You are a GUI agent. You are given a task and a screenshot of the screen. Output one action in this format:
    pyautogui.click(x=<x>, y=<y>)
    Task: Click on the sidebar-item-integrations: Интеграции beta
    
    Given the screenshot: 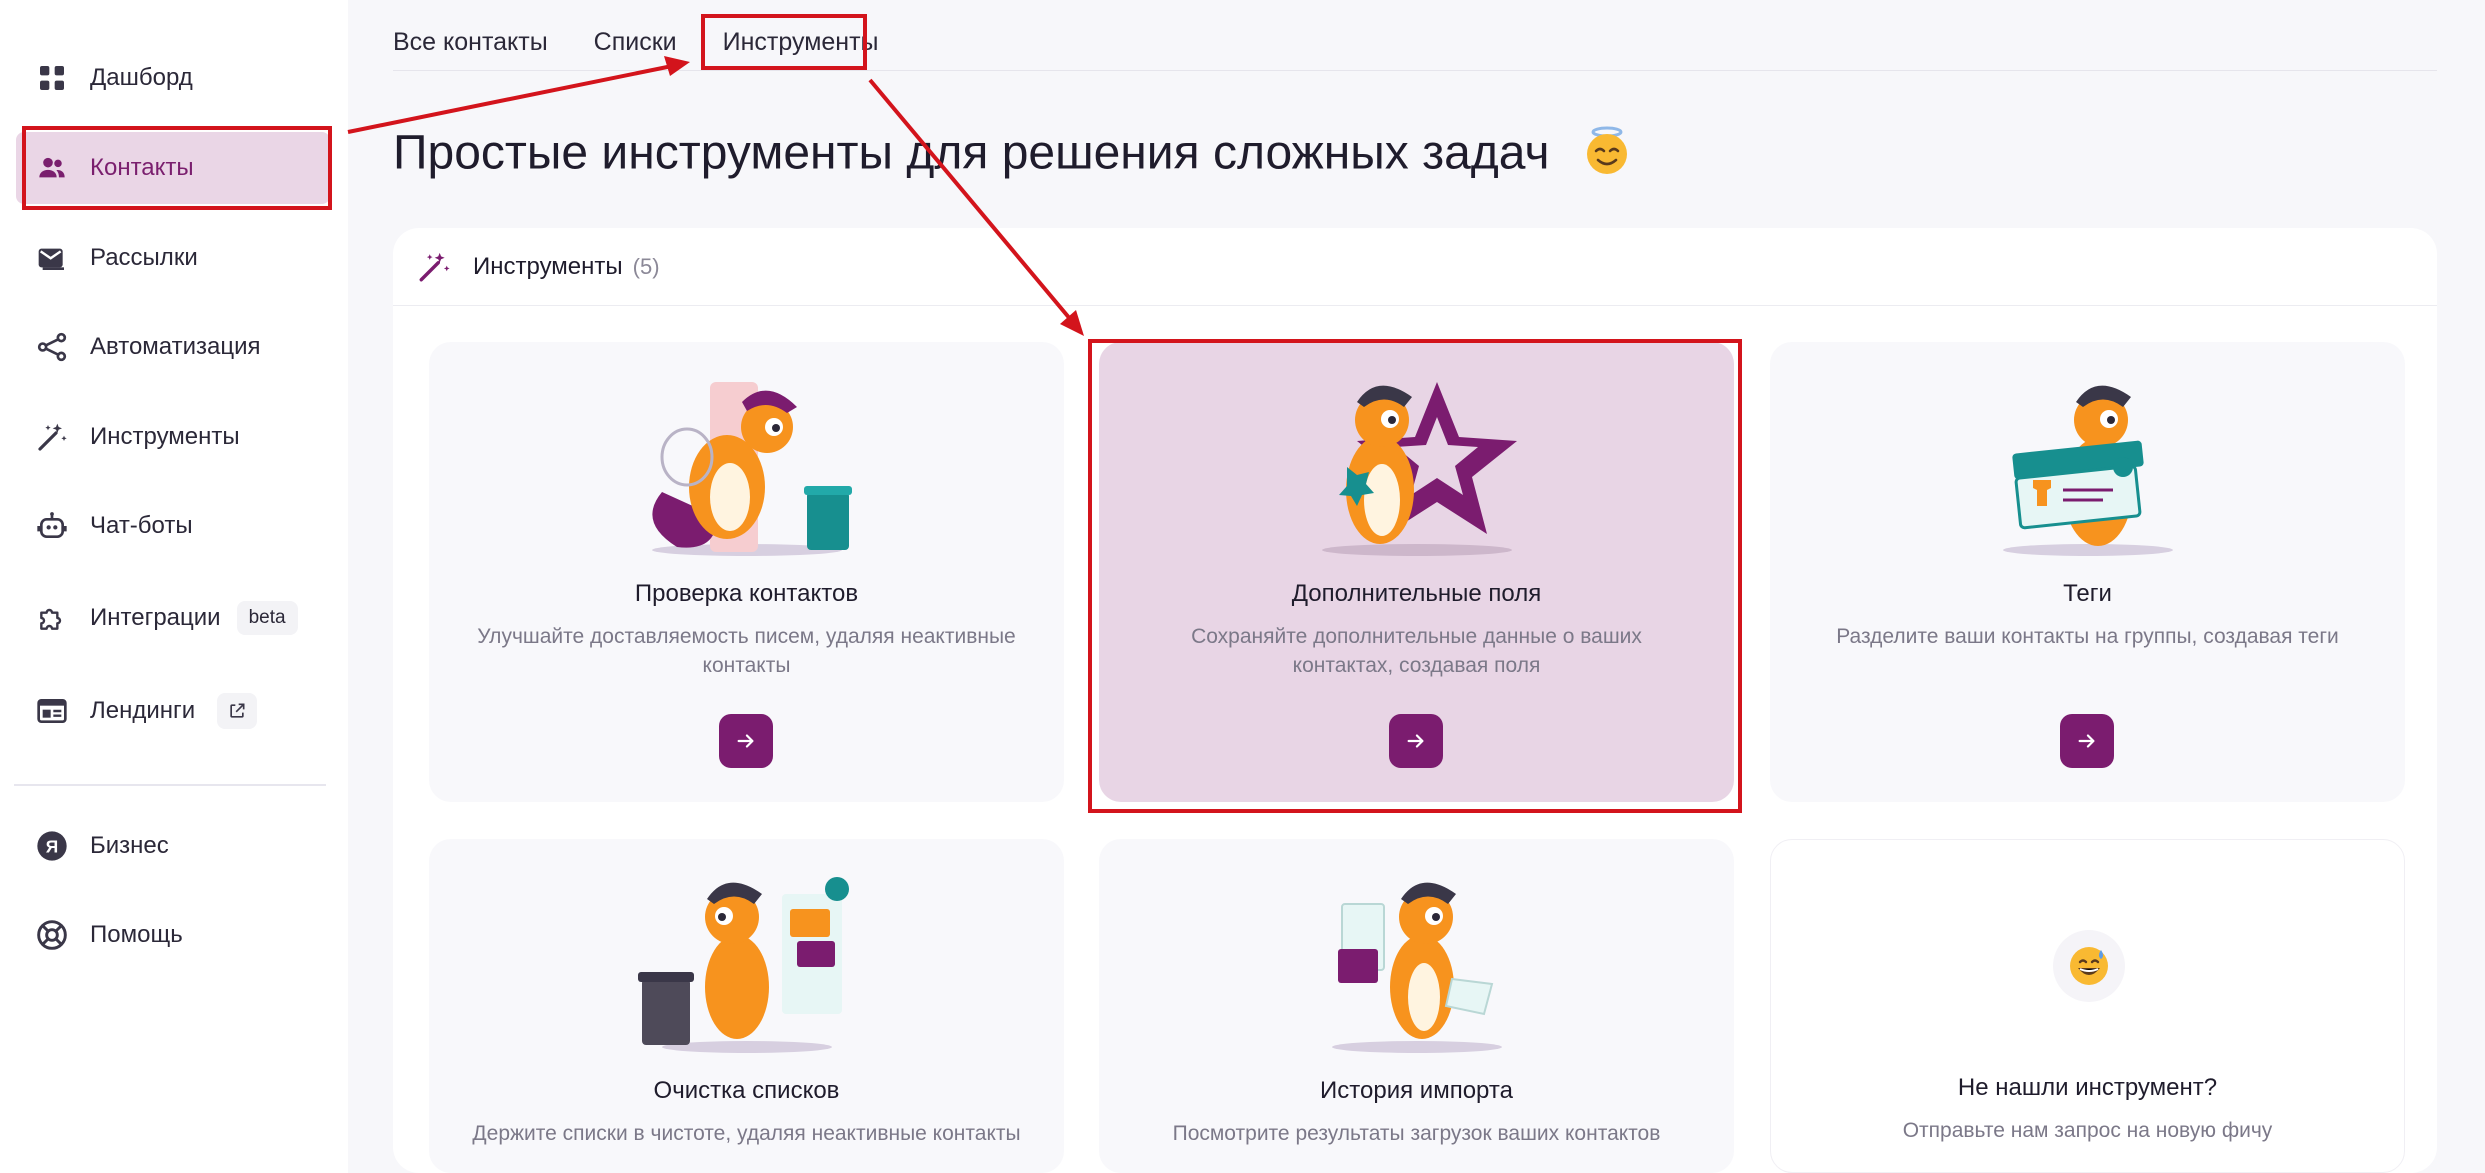 What is the action you would take?
    pyautogui.click(x=173, y=618)
    